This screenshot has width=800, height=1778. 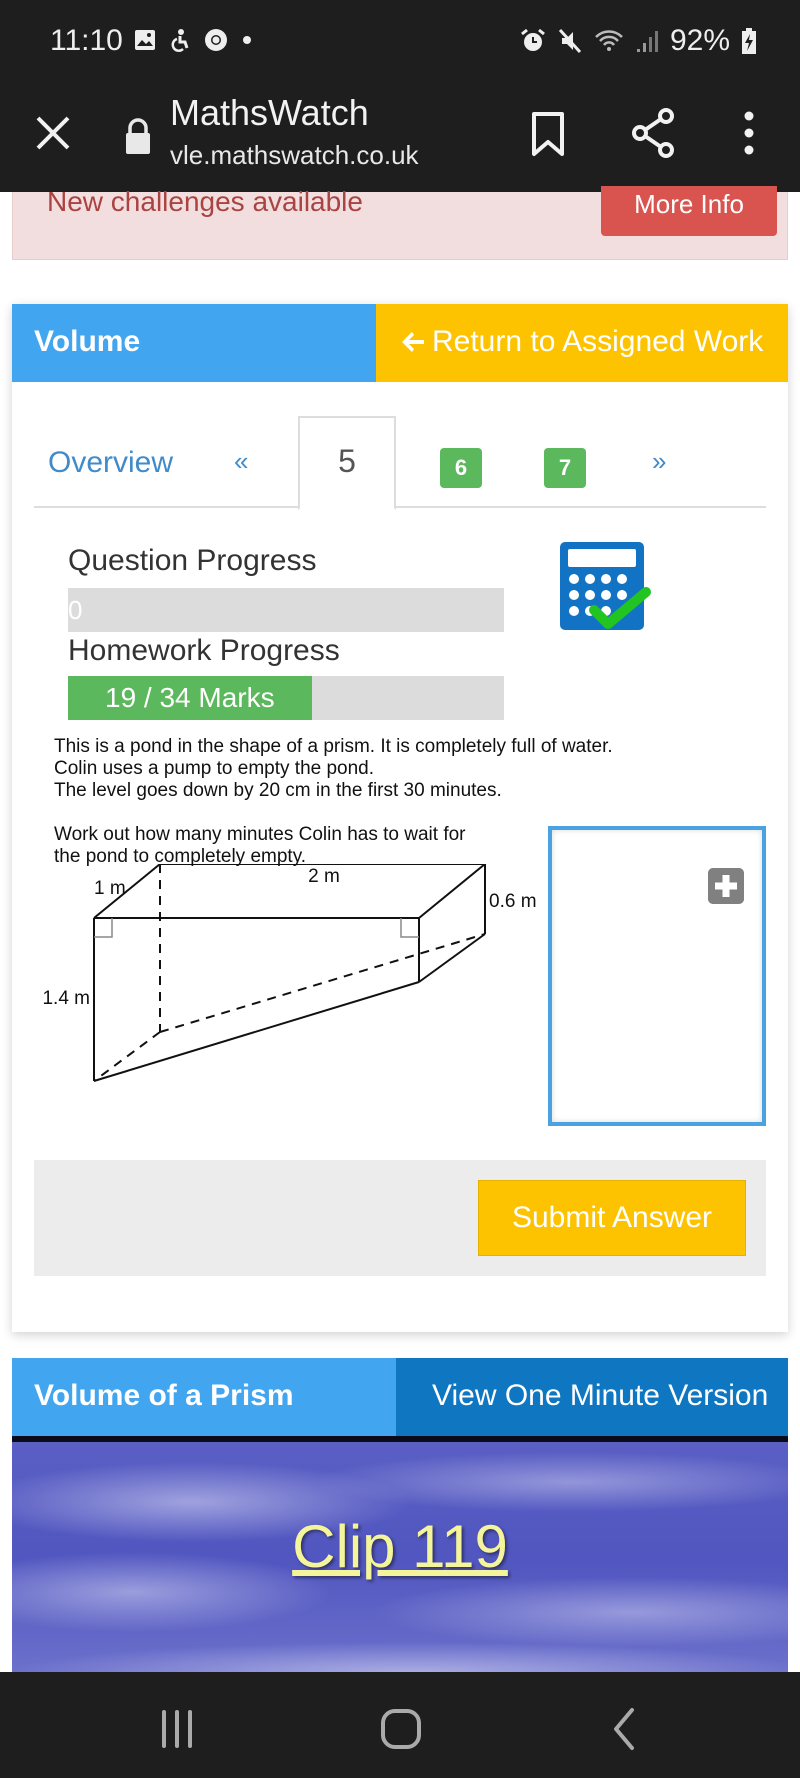 I want to click on homework-progress-label: Homework Progress, so click(x=204, y=650).